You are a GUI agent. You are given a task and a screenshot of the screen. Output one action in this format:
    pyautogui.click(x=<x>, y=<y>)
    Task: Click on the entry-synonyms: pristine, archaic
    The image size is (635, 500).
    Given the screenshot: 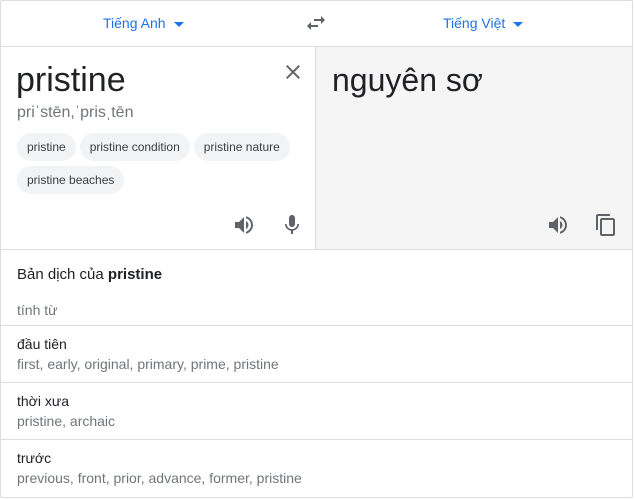 What is the action you would take?
    pyautogui.click(x=66, y=421)
    